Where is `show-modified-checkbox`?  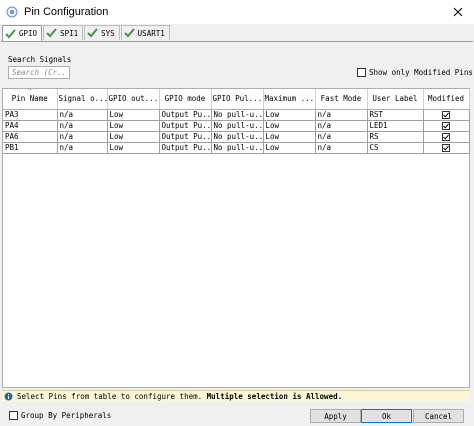
show-modified-checkbox is located at coordinates (361, 72).